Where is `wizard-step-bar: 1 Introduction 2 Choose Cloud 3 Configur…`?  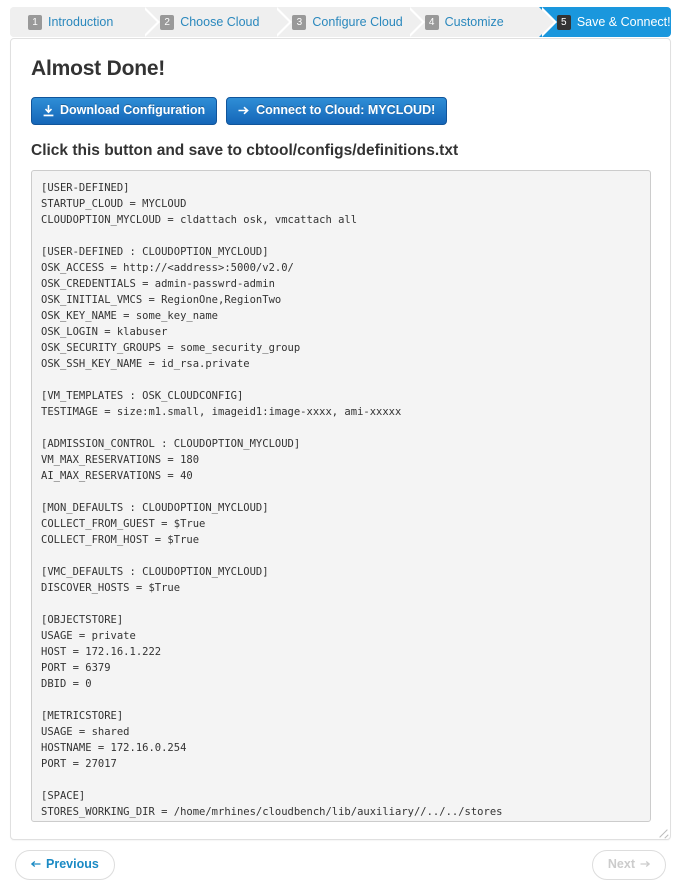
wizard-step-bar: 1 Introduction 2 Choose Cloud 3 Configur… is located at coordinates (340, 22).